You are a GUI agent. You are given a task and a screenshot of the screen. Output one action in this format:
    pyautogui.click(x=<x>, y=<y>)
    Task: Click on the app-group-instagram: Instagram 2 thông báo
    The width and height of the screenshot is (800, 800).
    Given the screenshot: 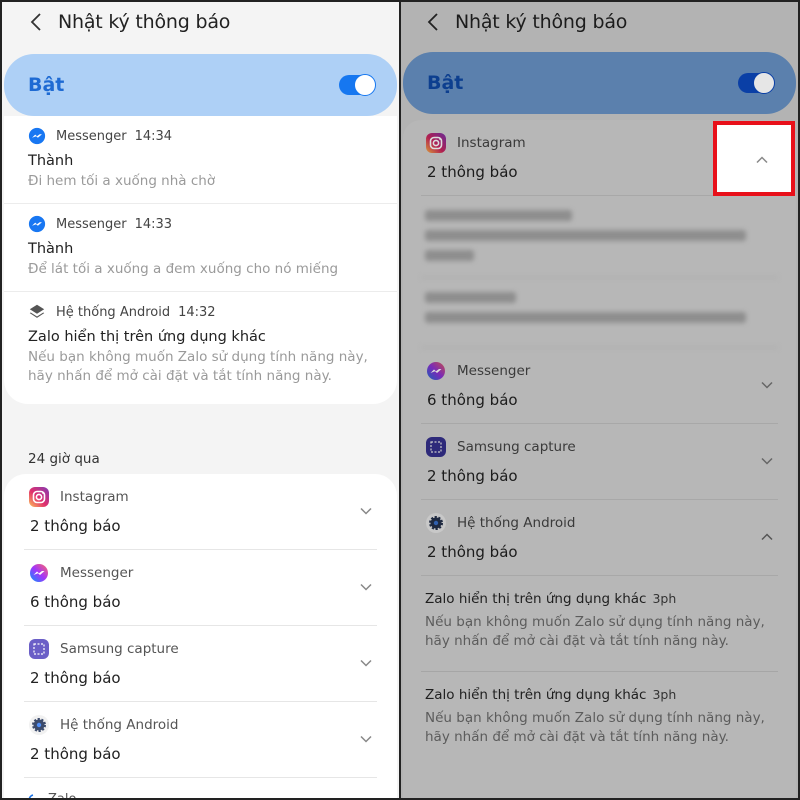 What is the action you would take?
    pyautogui.click(x=200, y=512)
    